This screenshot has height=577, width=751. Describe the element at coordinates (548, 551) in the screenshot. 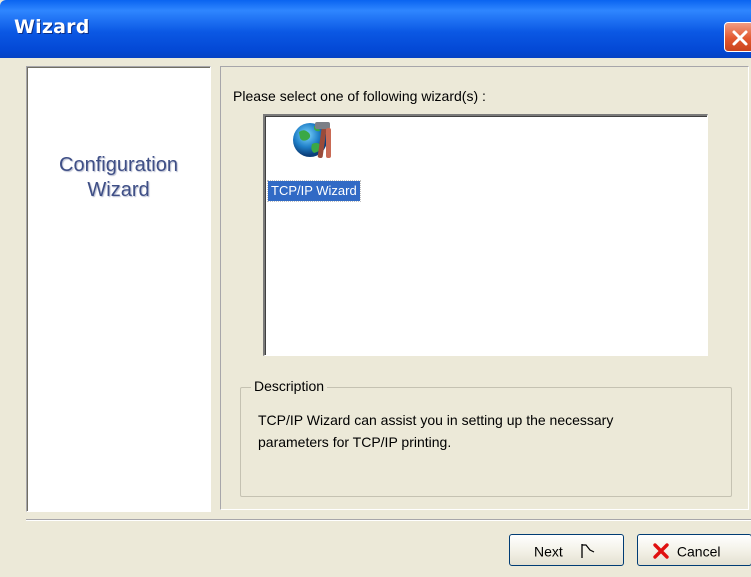

I see `next-button-label: Next` at that location.